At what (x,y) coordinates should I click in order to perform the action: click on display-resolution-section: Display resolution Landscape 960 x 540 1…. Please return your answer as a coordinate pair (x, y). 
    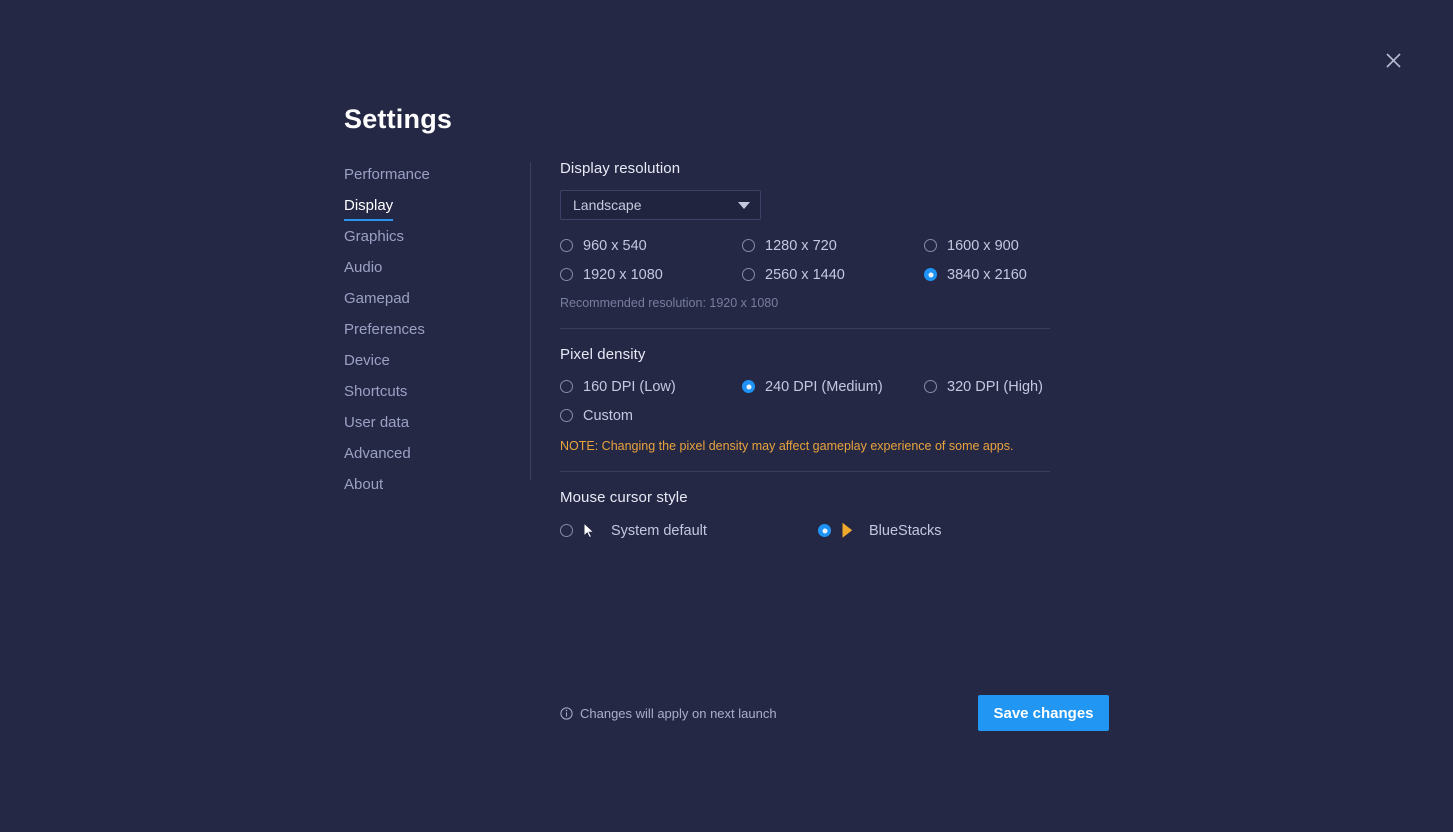
    Looking at the image, I should click on (805, 235).